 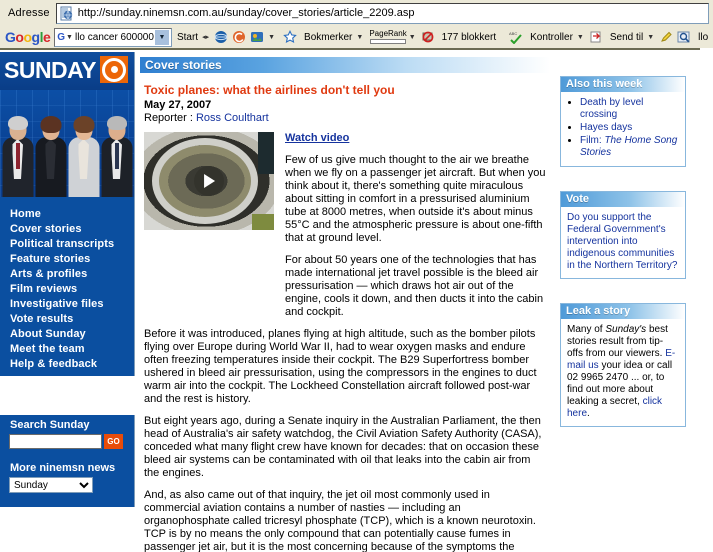 I want to click on sidebar-item-film-reviews: Film reviews, so click(x=67, y=289).